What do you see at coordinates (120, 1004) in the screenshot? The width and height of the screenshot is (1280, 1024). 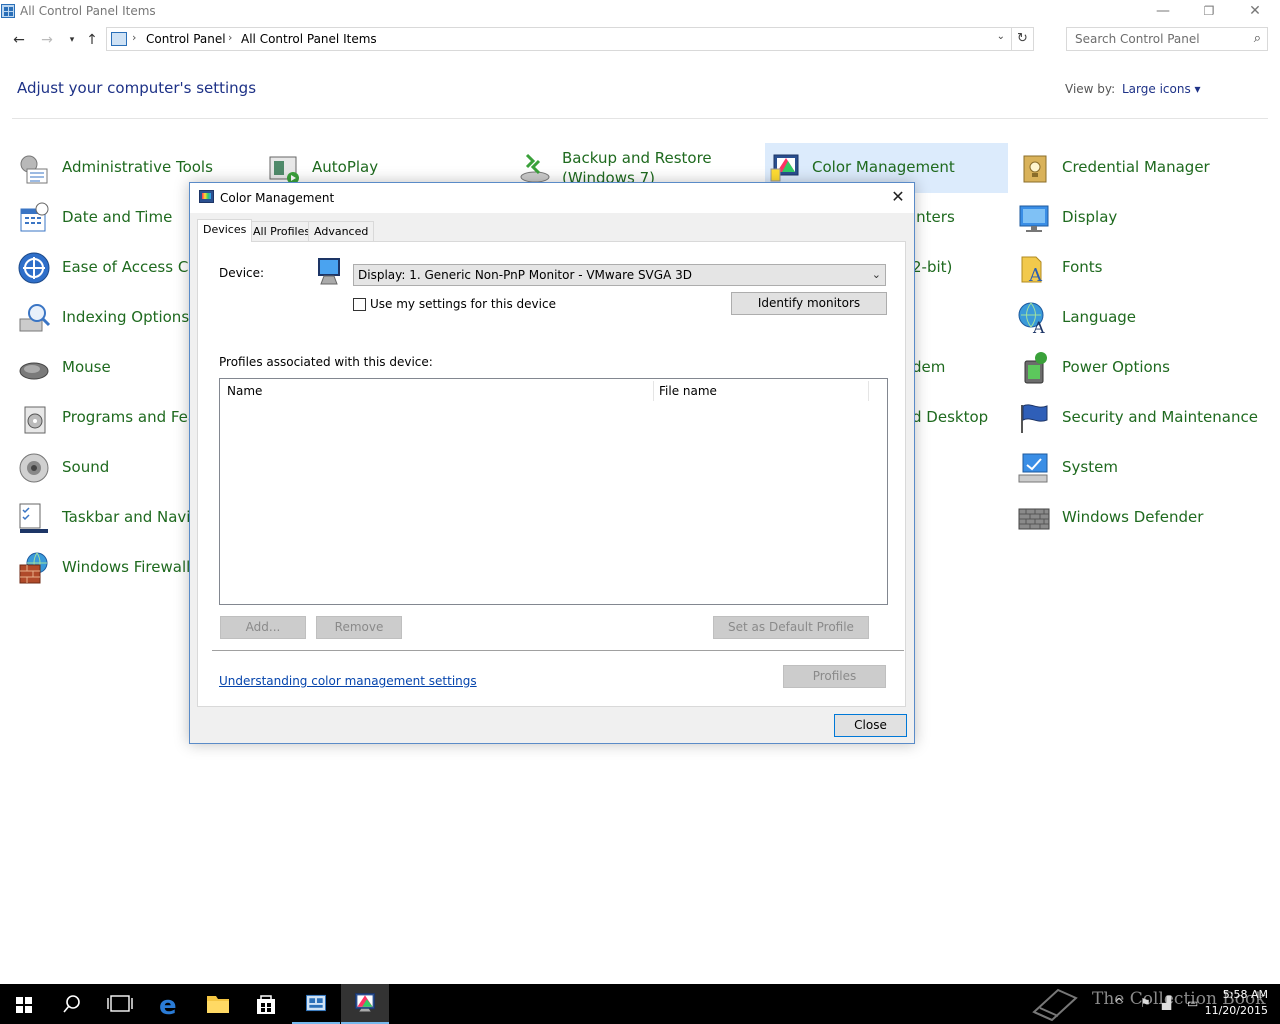 I see `task-view-icon` at bounding box center [120, 1004].